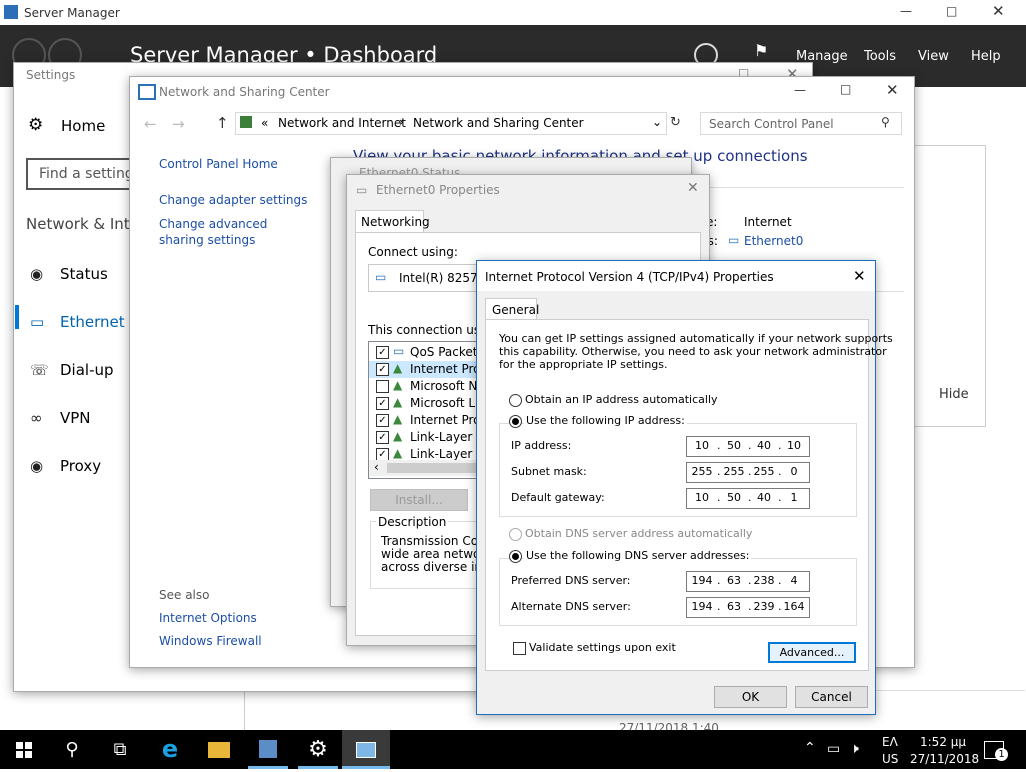 This screenshot has width=1026, height=772. I want to click on connections-link: Ethernet0, so click(773, 241).